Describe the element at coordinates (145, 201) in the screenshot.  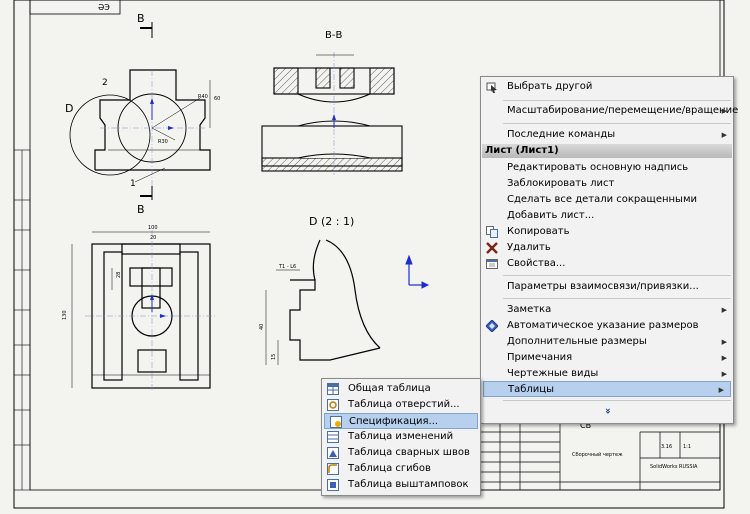
I see `section-marker-bottom: В` at that location.